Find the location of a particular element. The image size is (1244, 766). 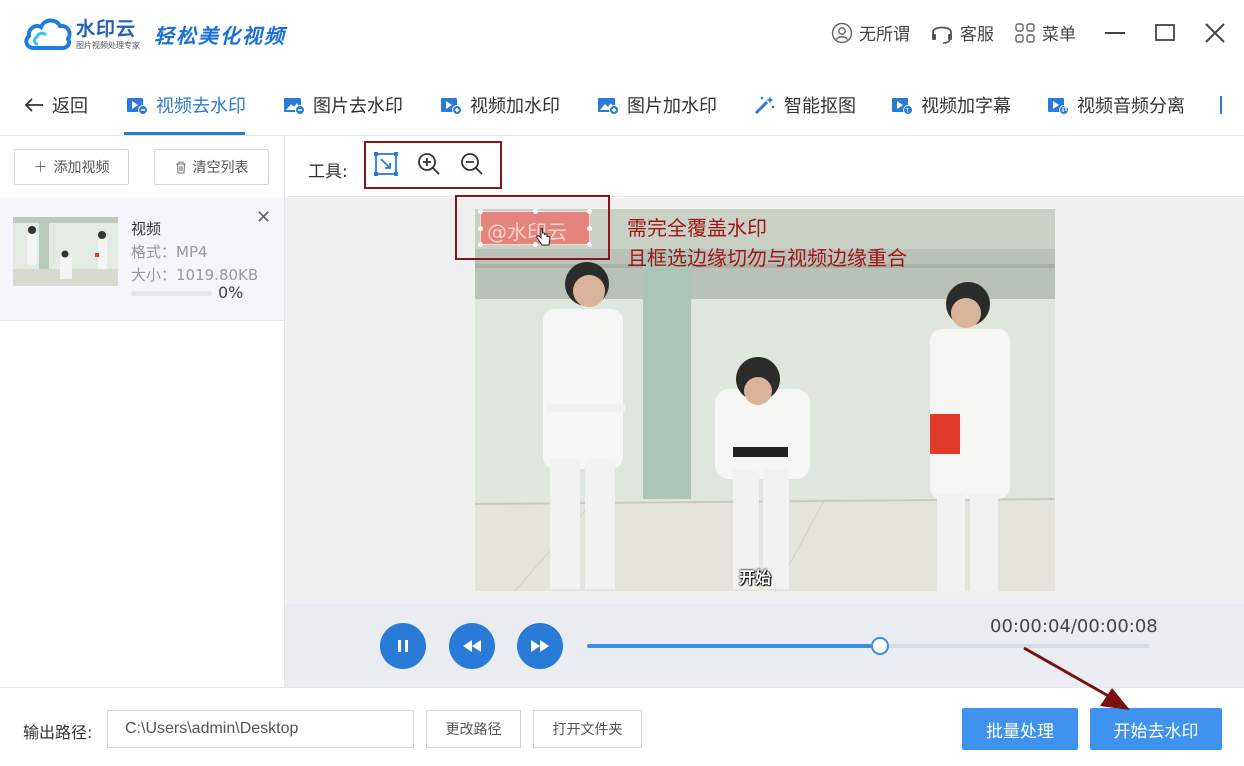

tab-label: 视频加水印 is located at coordinates (515, 106).